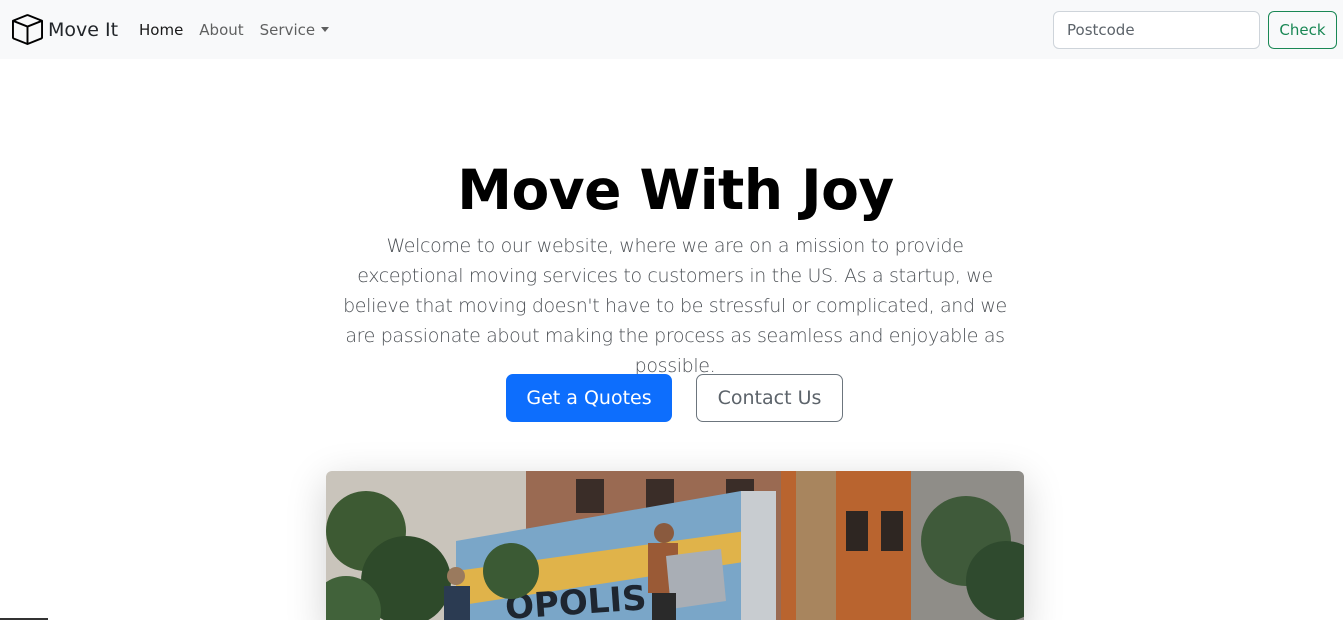  I want to click on nav-dropdown-service: Service, so click(294, 29).